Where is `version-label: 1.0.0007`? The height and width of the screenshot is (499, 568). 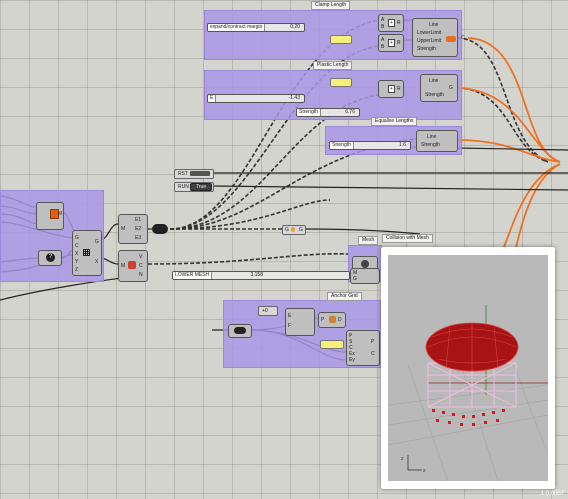
version-label: 1.0.0007 is located at coordinates (552, 494).